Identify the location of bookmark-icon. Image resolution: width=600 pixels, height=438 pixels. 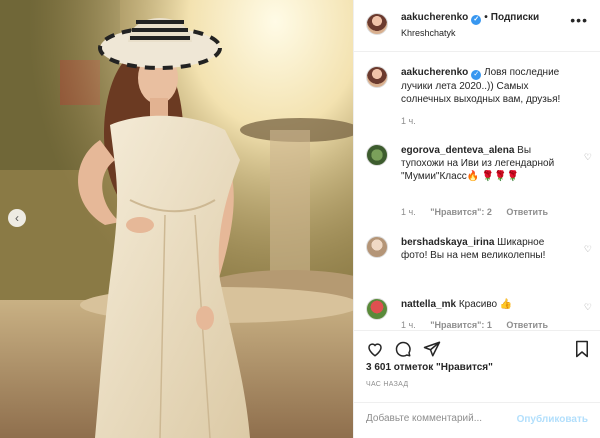
(582, 349).